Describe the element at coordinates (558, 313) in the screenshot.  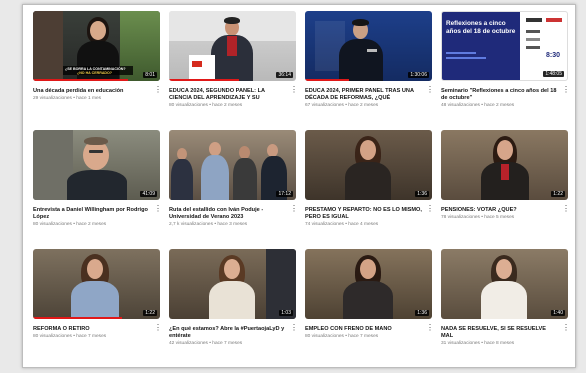
I see `video-duration: 1:40` at that location.